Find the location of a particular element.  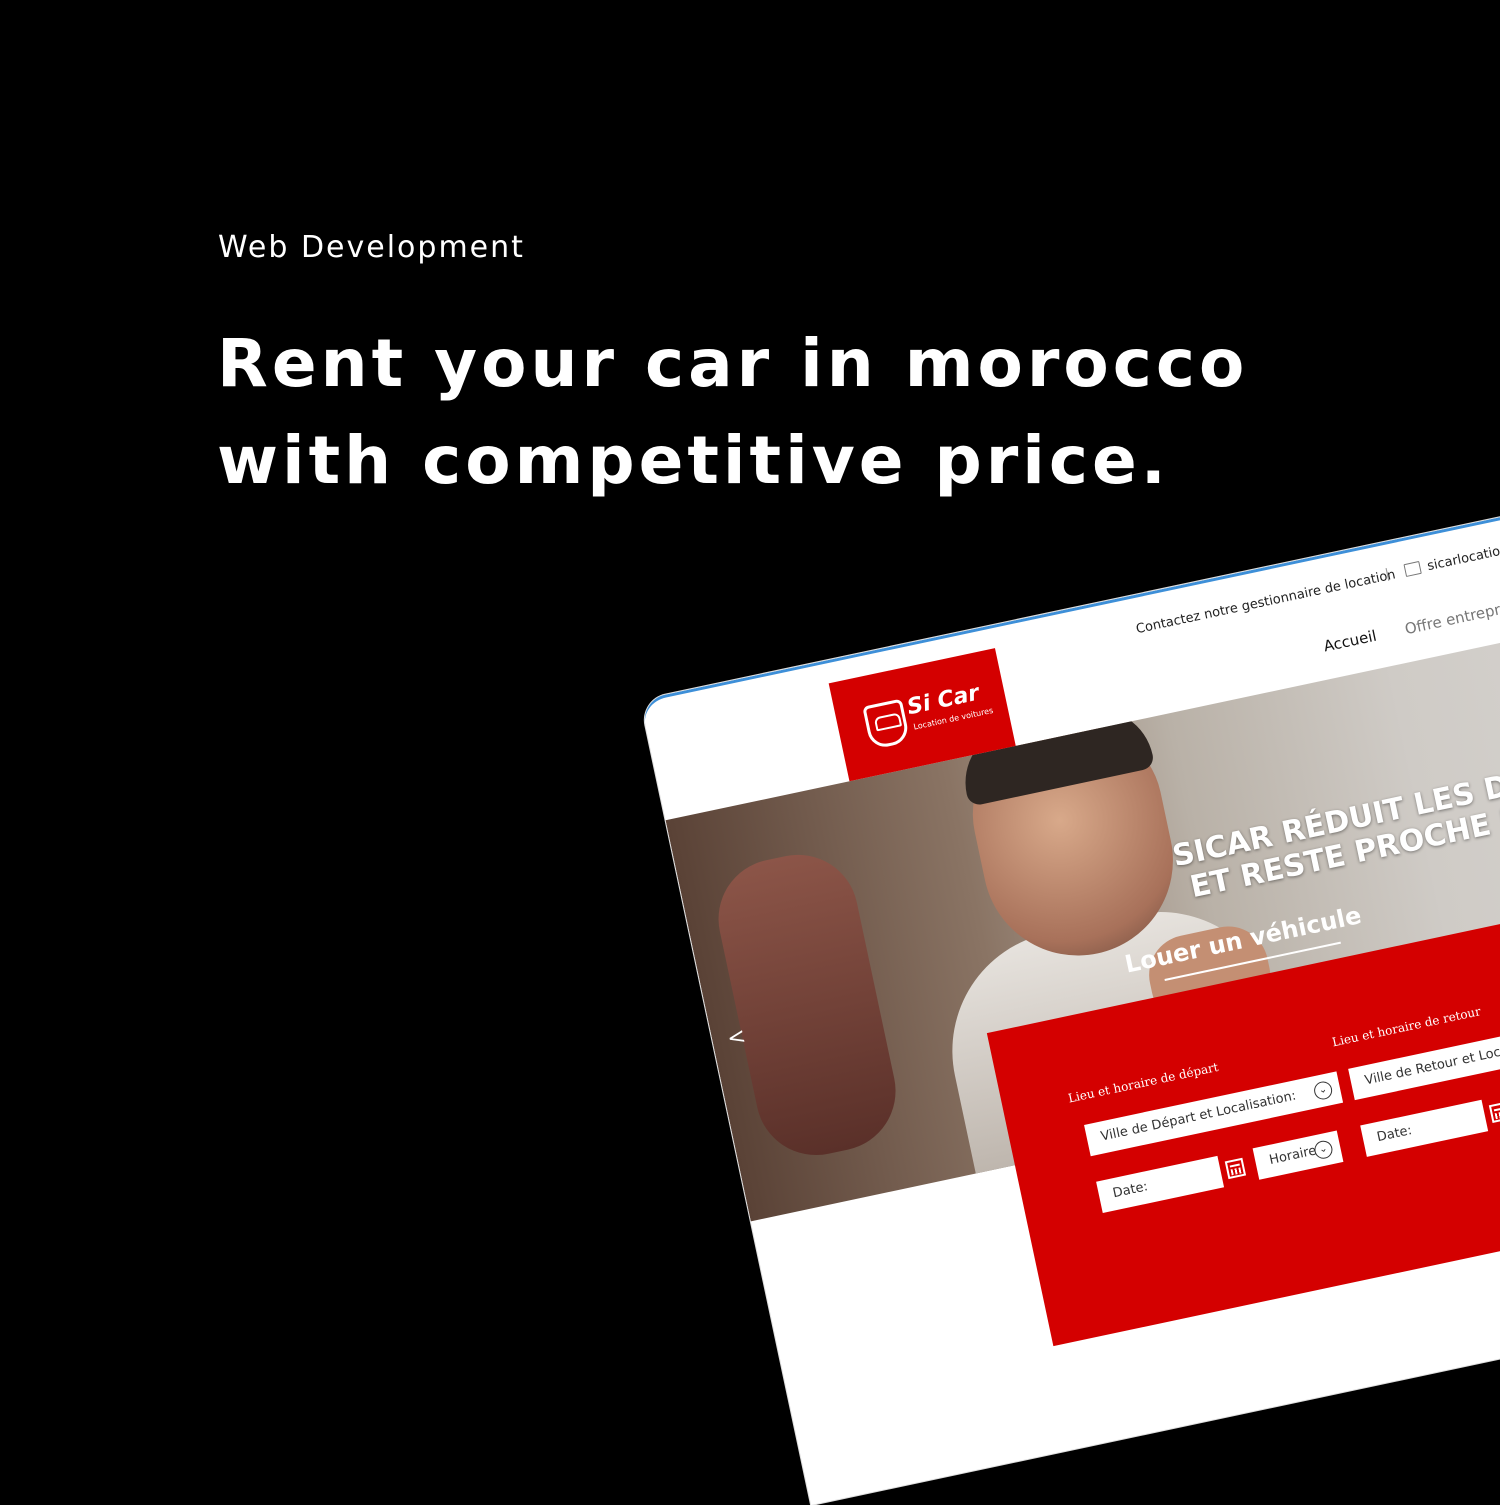

category-label: Web Development is located at coordinates (371, 247).